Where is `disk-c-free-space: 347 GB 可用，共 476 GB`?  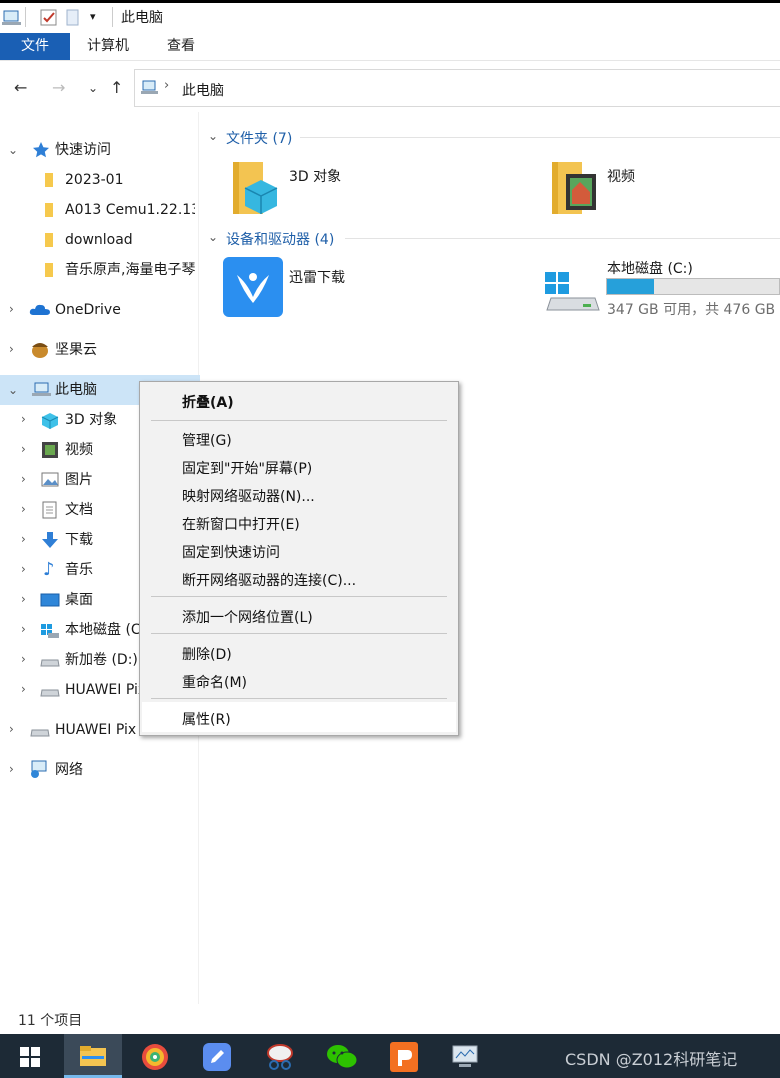
disk-c-free-space: 347 GB 可用，共 476 GB is located at coordinates (691, 310).